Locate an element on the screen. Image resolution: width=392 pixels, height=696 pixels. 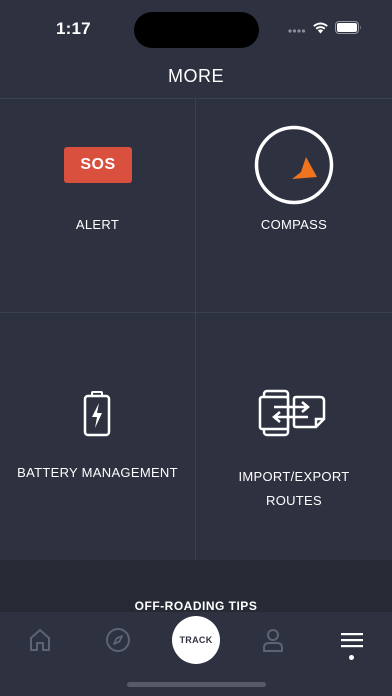
compass-icon is located at coordinates (294, 167).